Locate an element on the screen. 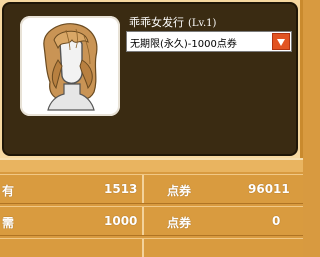 The height and width of the screenshot is (257, 320). row-value: 1513 is located at coordinates (121, 189).